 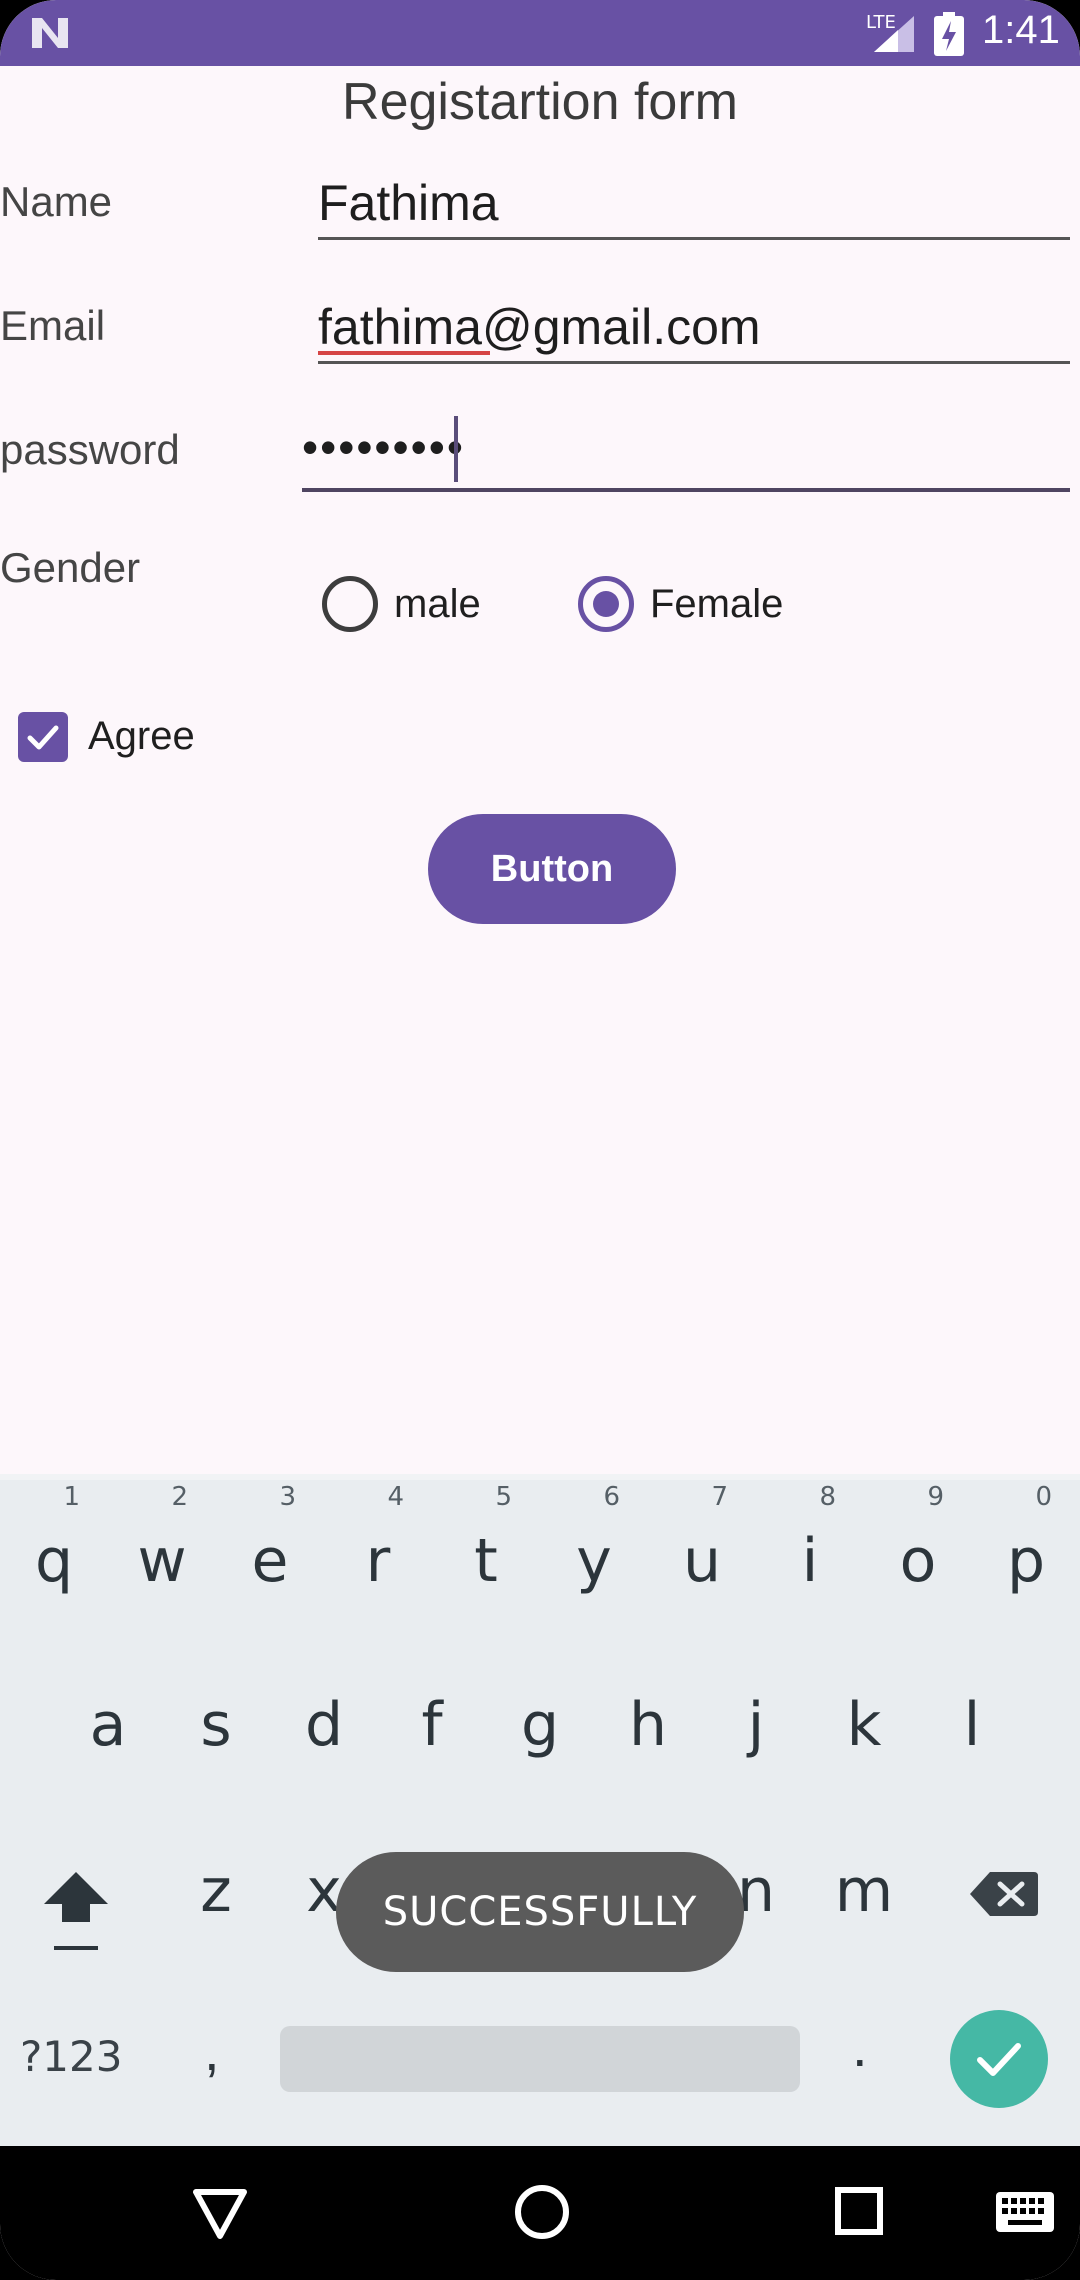 I want to click on key-hint: 3, so click(x=287, y=1497).